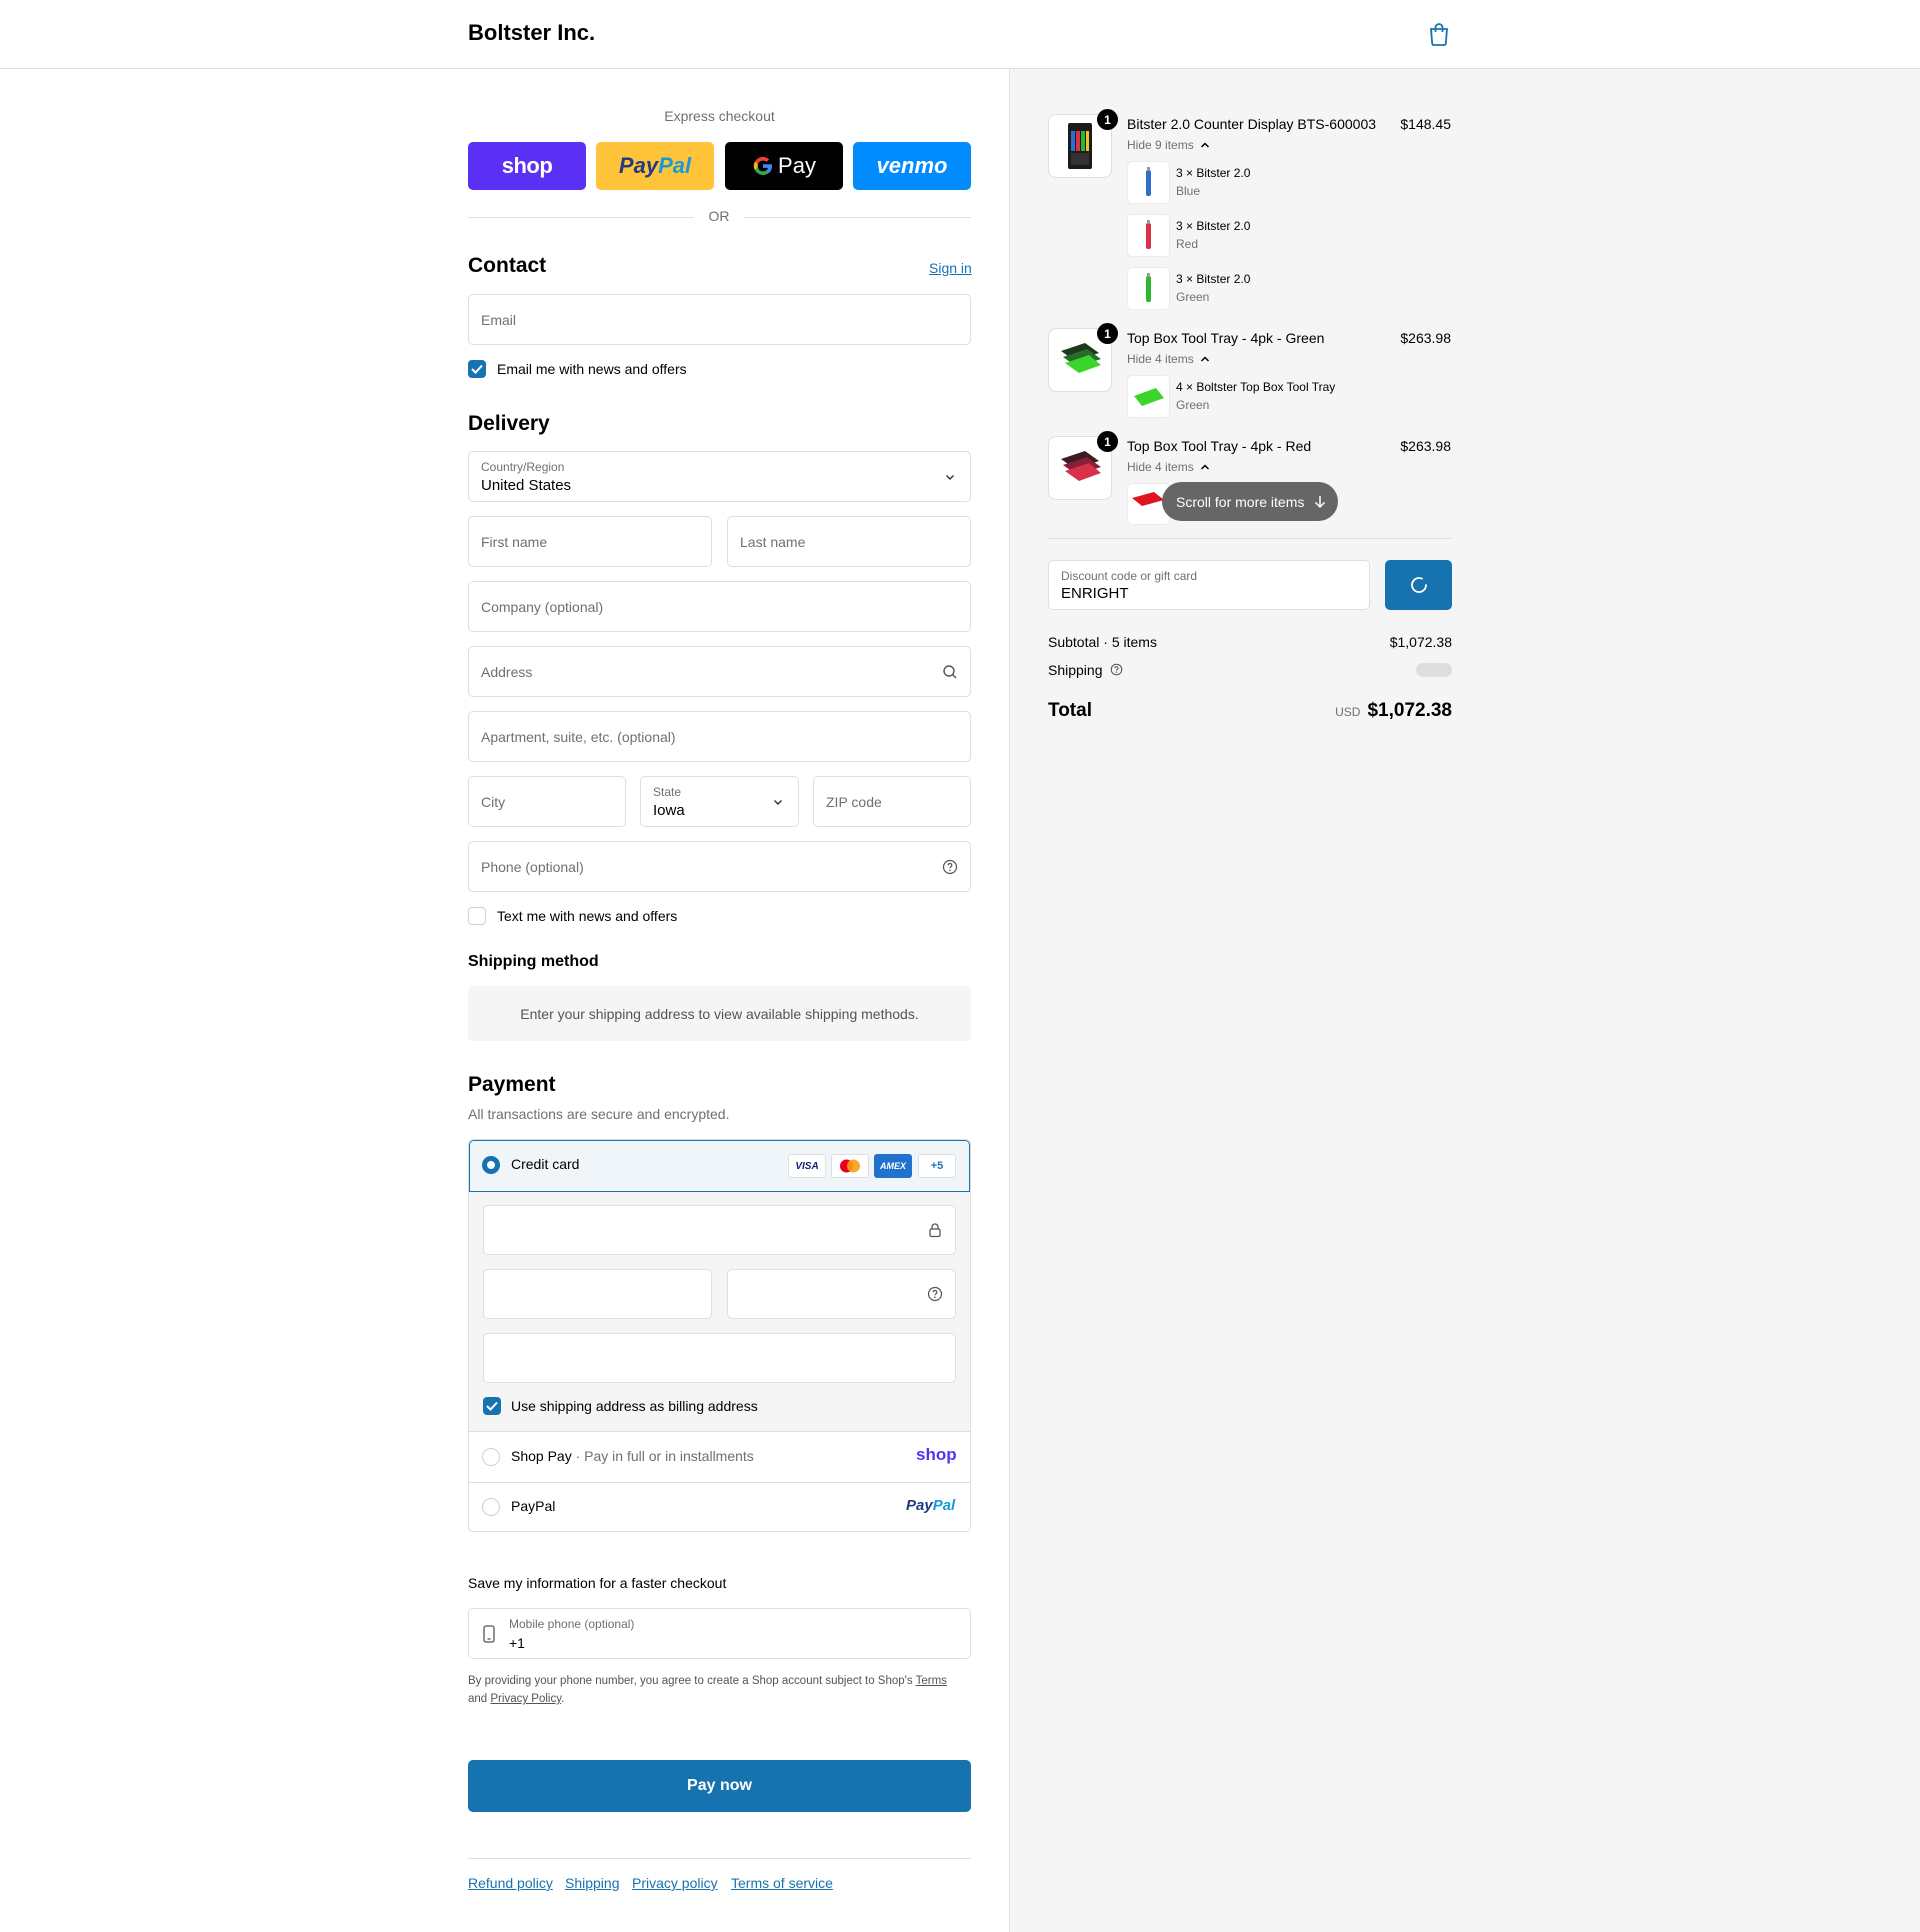  What do you see at coordinates (719, 1358) in the screenshot?
I see `card-name-field` at bounding box center [719, 1358].